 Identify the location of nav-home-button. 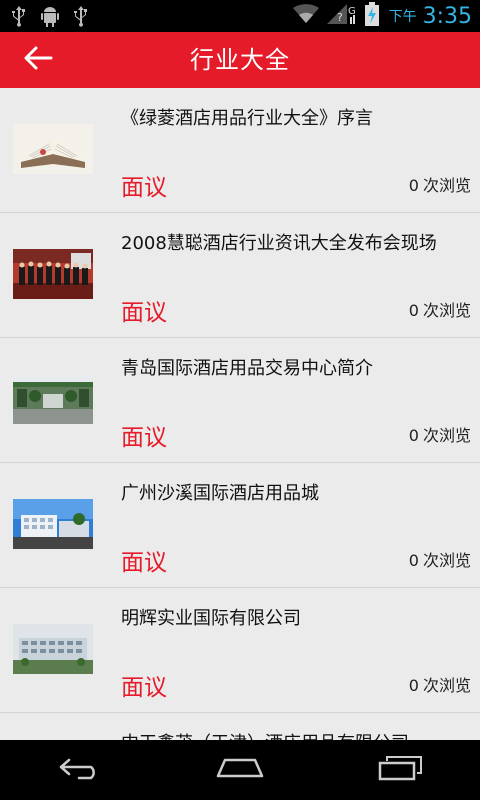
(240, 770).